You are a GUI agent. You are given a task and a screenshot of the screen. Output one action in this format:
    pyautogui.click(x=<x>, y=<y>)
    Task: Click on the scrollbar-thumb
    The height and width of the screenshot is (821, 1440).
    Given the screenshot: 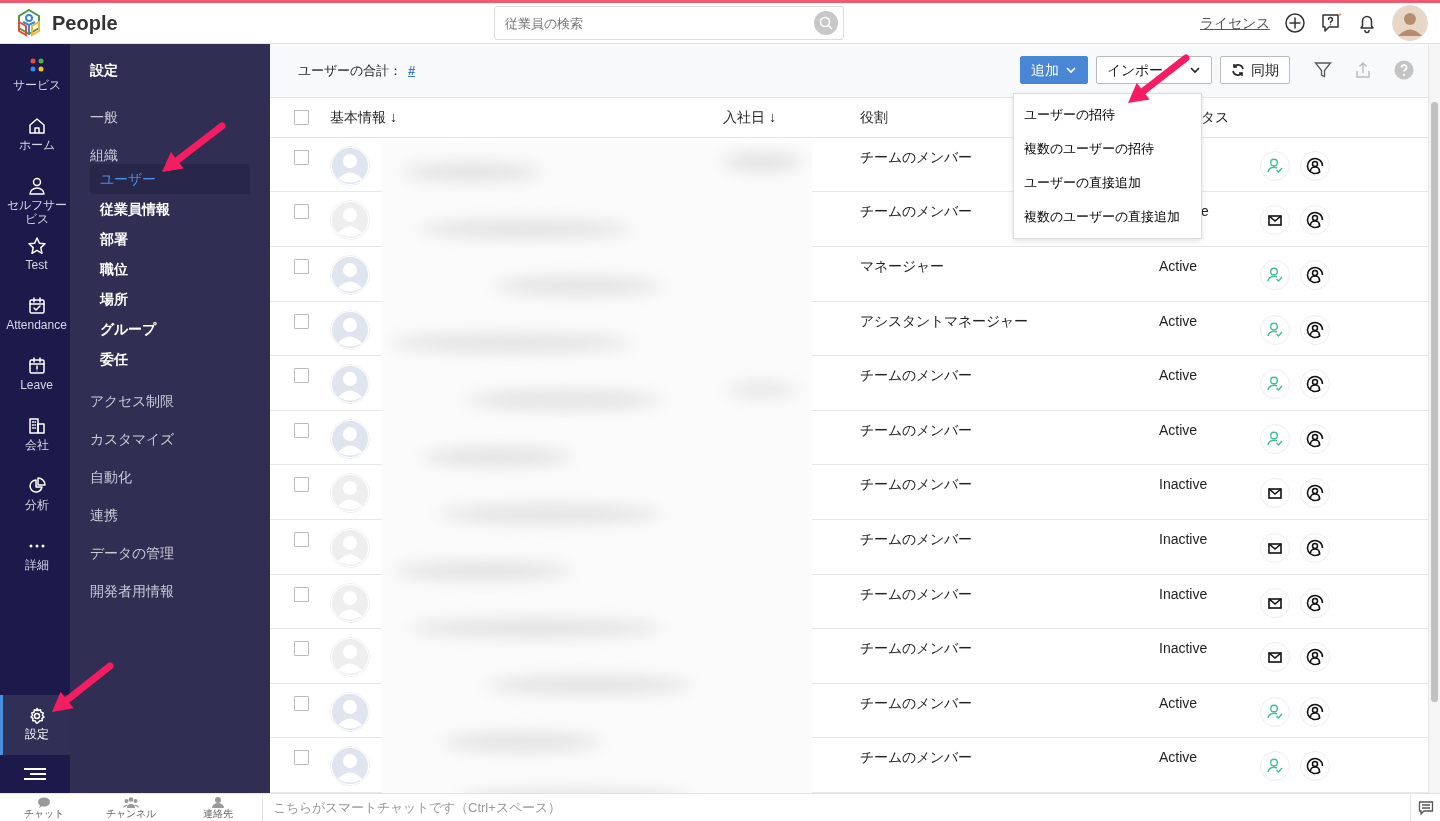 What is the action you would take?
    pyautogui.click(x=1434, y=402)
    